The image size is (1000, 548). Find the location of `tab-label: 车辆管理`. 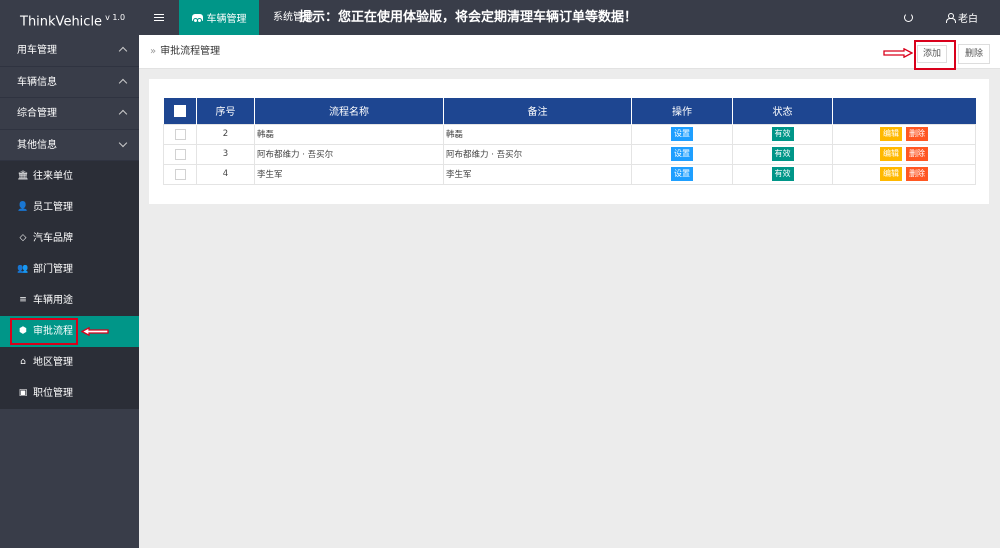

tab-label: 车辆管理 is located at coordinates (226, 19).